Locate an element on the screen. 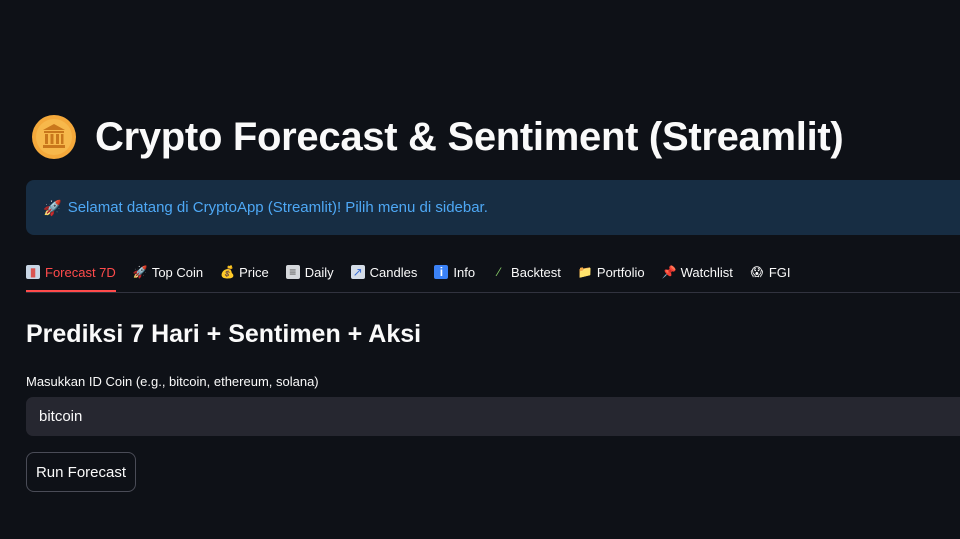 Image resolution: width=960 pixels, height=539 pixels. scream-face-icon: 😱 is located at coordinates (757, 272).